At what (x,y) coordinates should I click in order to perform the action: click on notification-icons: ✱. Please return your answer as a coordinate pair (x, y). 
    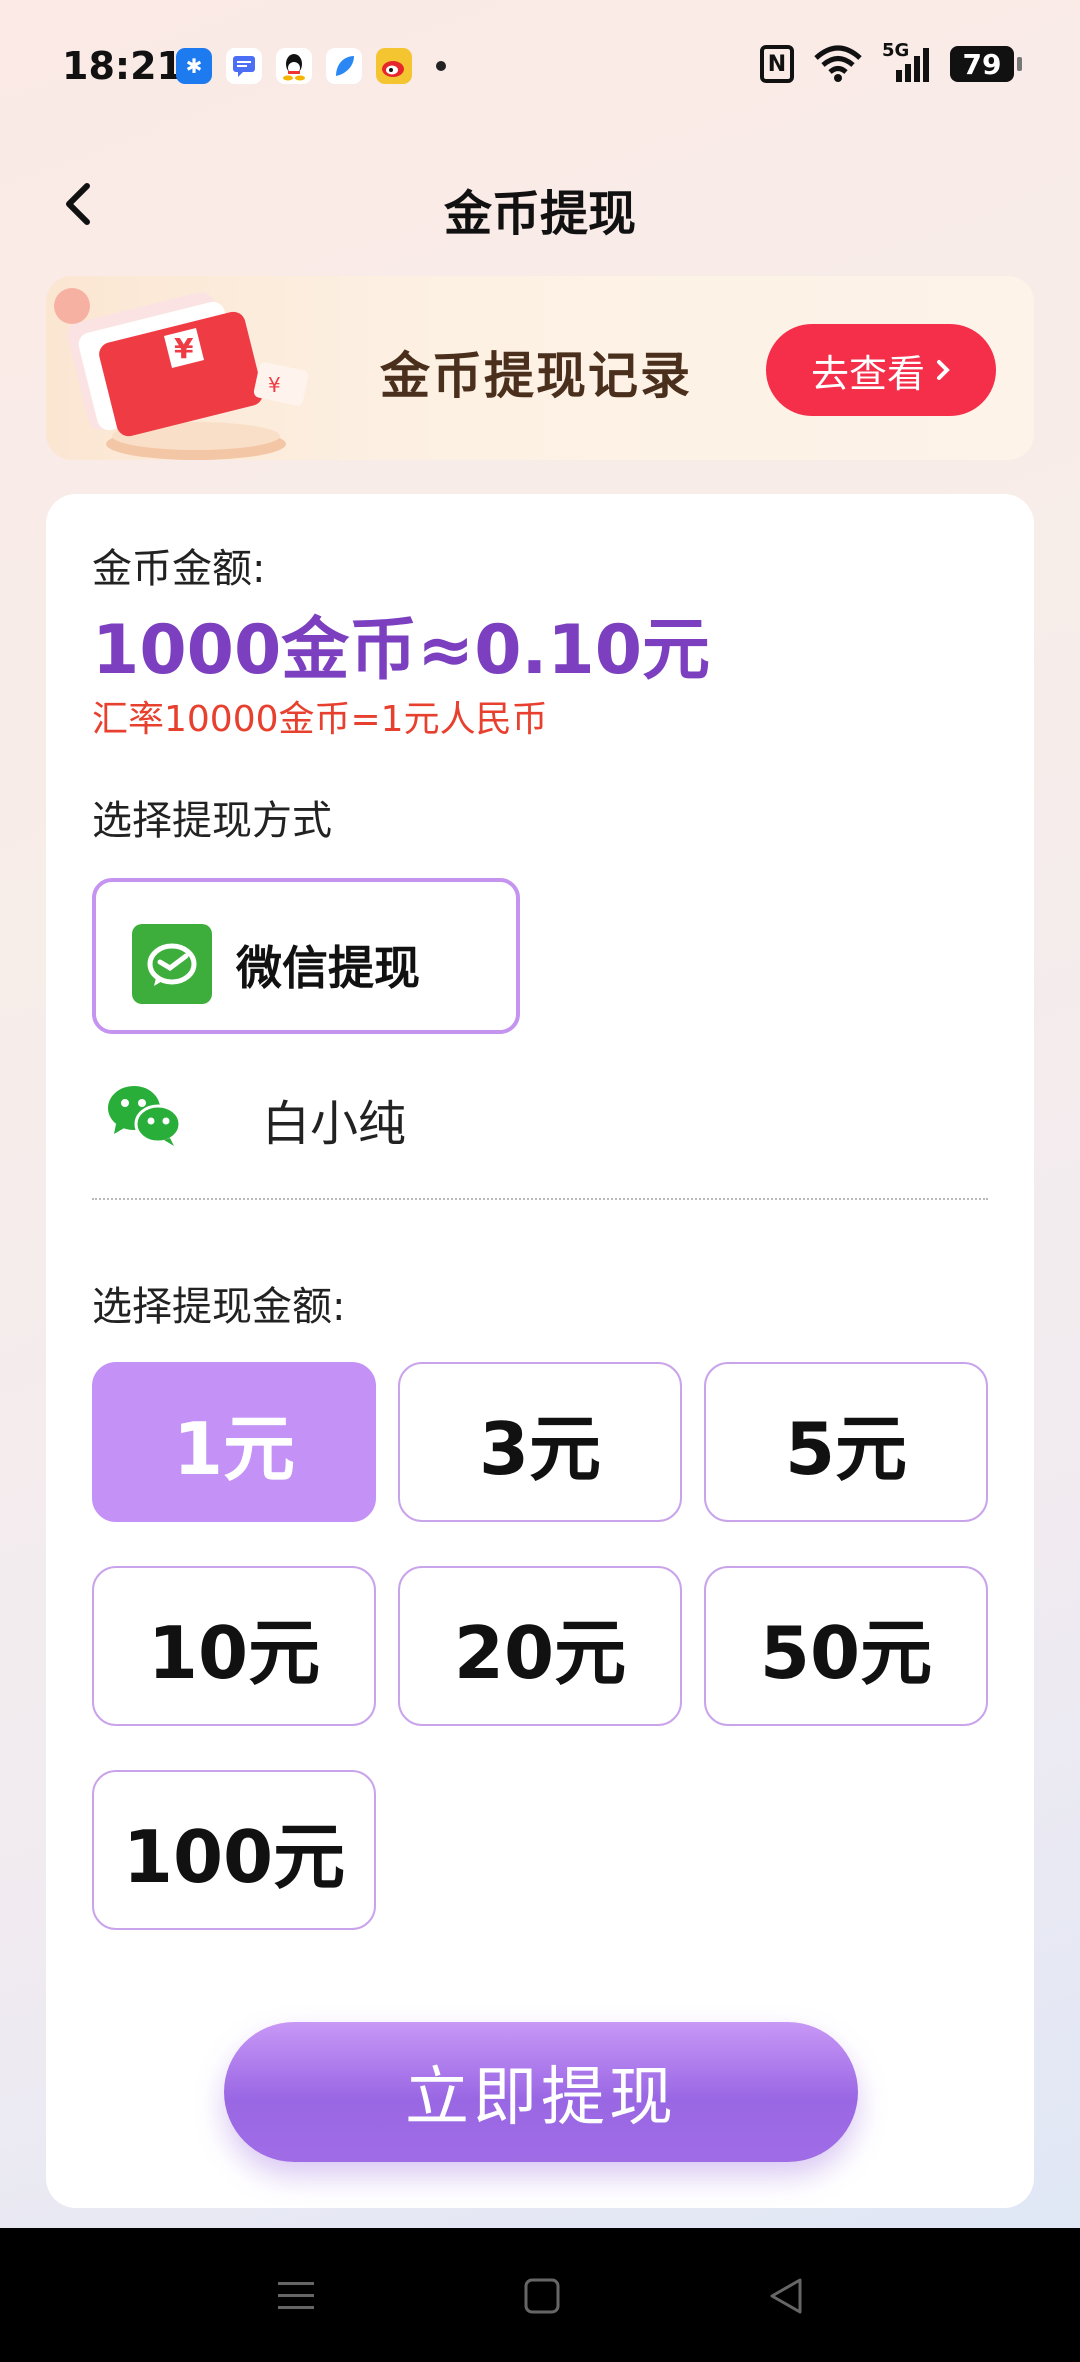
    Looking at the image, I should click on (311, 66).